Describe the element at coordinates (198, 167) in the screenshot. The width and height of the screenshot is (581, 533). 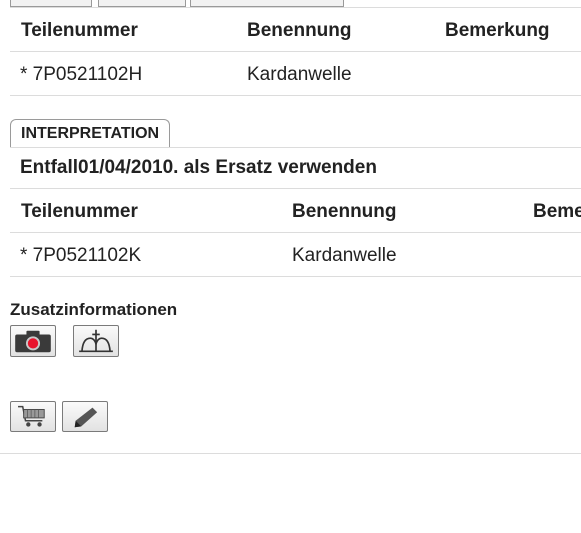
I see `interpretation-note: Entfall01/04/2010. als Ersatz verwenden` at that location.